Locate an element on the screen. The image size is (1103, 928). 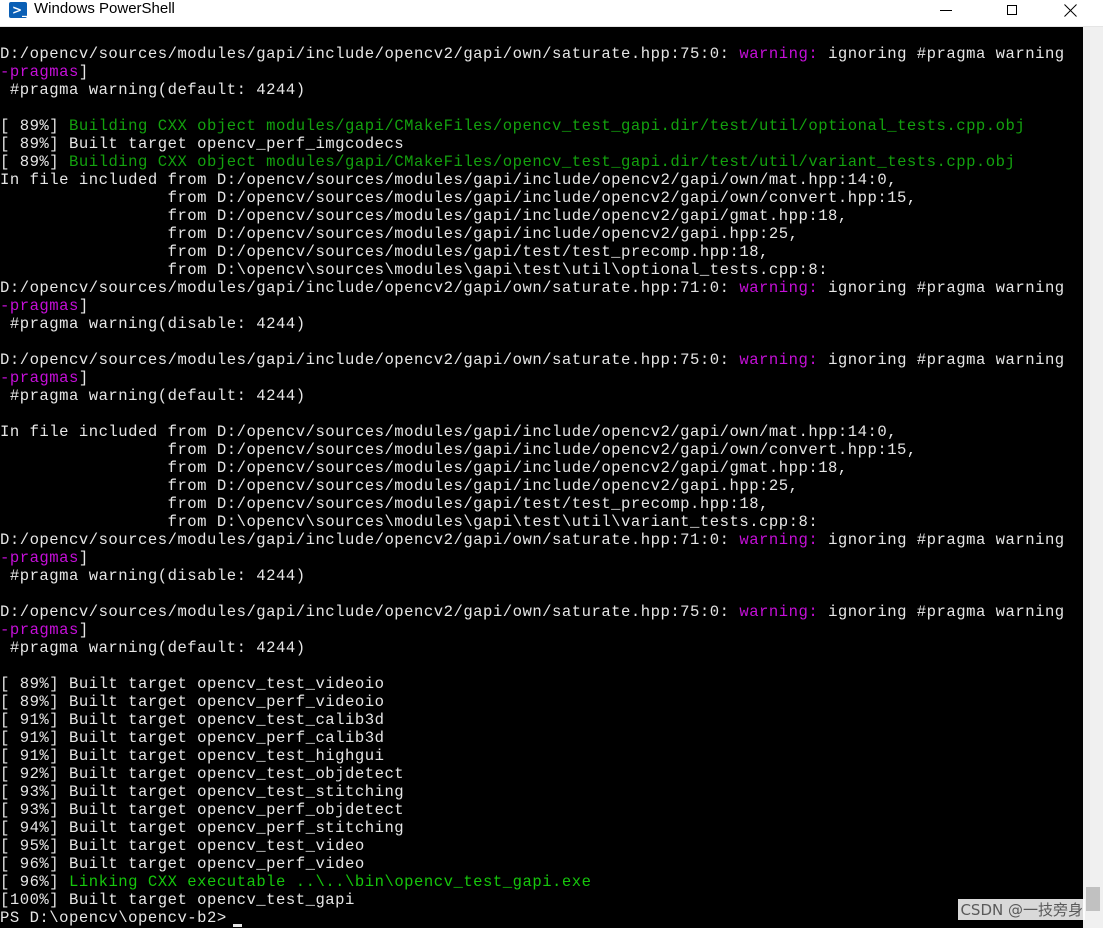
console-text: [ 89%] Built target opencv_perf_videoio is located at coordinates (192, 702).